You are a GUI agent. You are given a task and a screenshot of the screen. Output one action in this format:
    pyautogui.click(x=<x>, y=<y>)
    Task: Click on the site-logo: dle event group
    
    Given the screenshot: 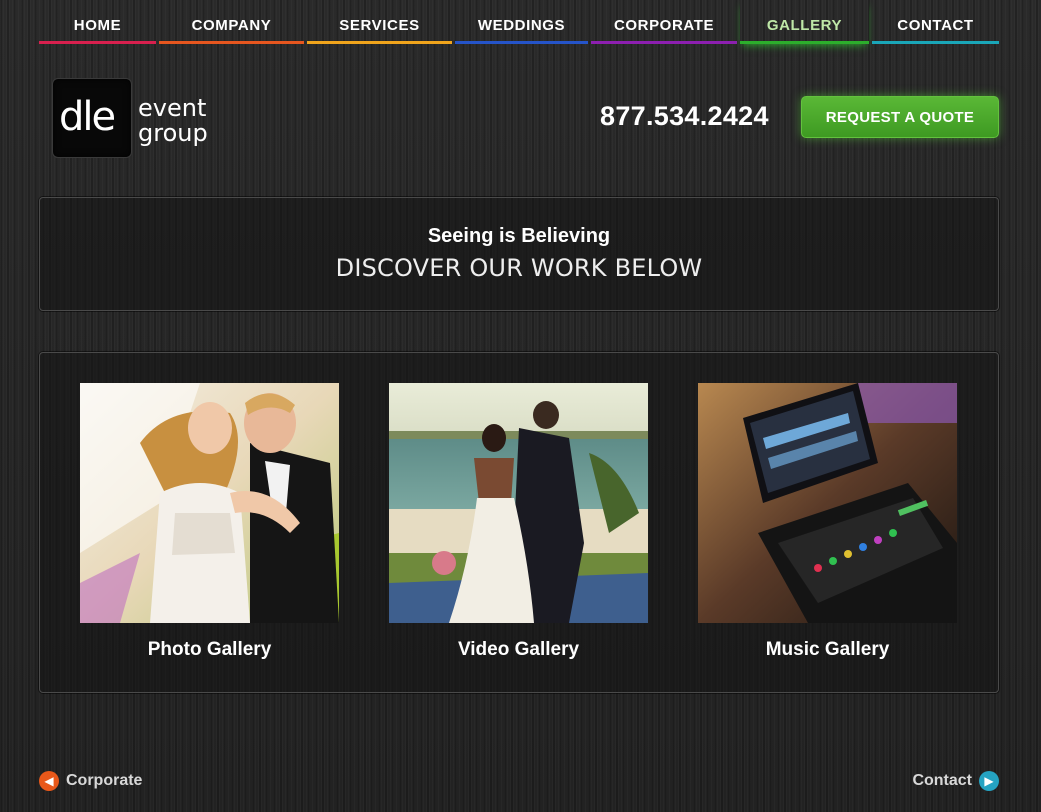 What is the action you would take?
    pyautogui.click(x=137, y=119)
    